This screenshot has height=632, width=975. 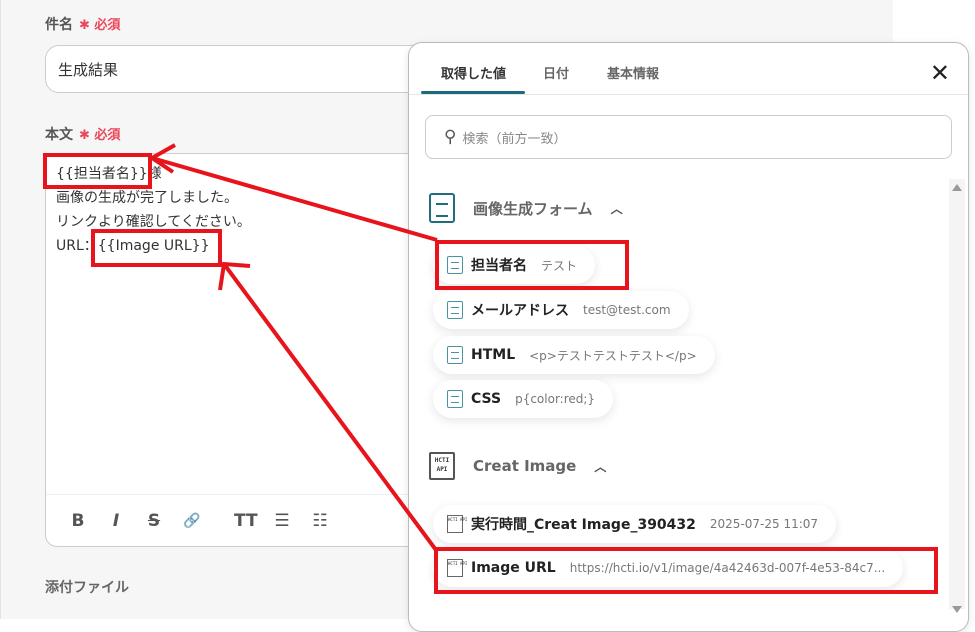 What do you see at coordinates (688, 137) in the screenshot?
I see `search-input: ⚲ 検索（前方一致）` at bounding box center [688, 137].